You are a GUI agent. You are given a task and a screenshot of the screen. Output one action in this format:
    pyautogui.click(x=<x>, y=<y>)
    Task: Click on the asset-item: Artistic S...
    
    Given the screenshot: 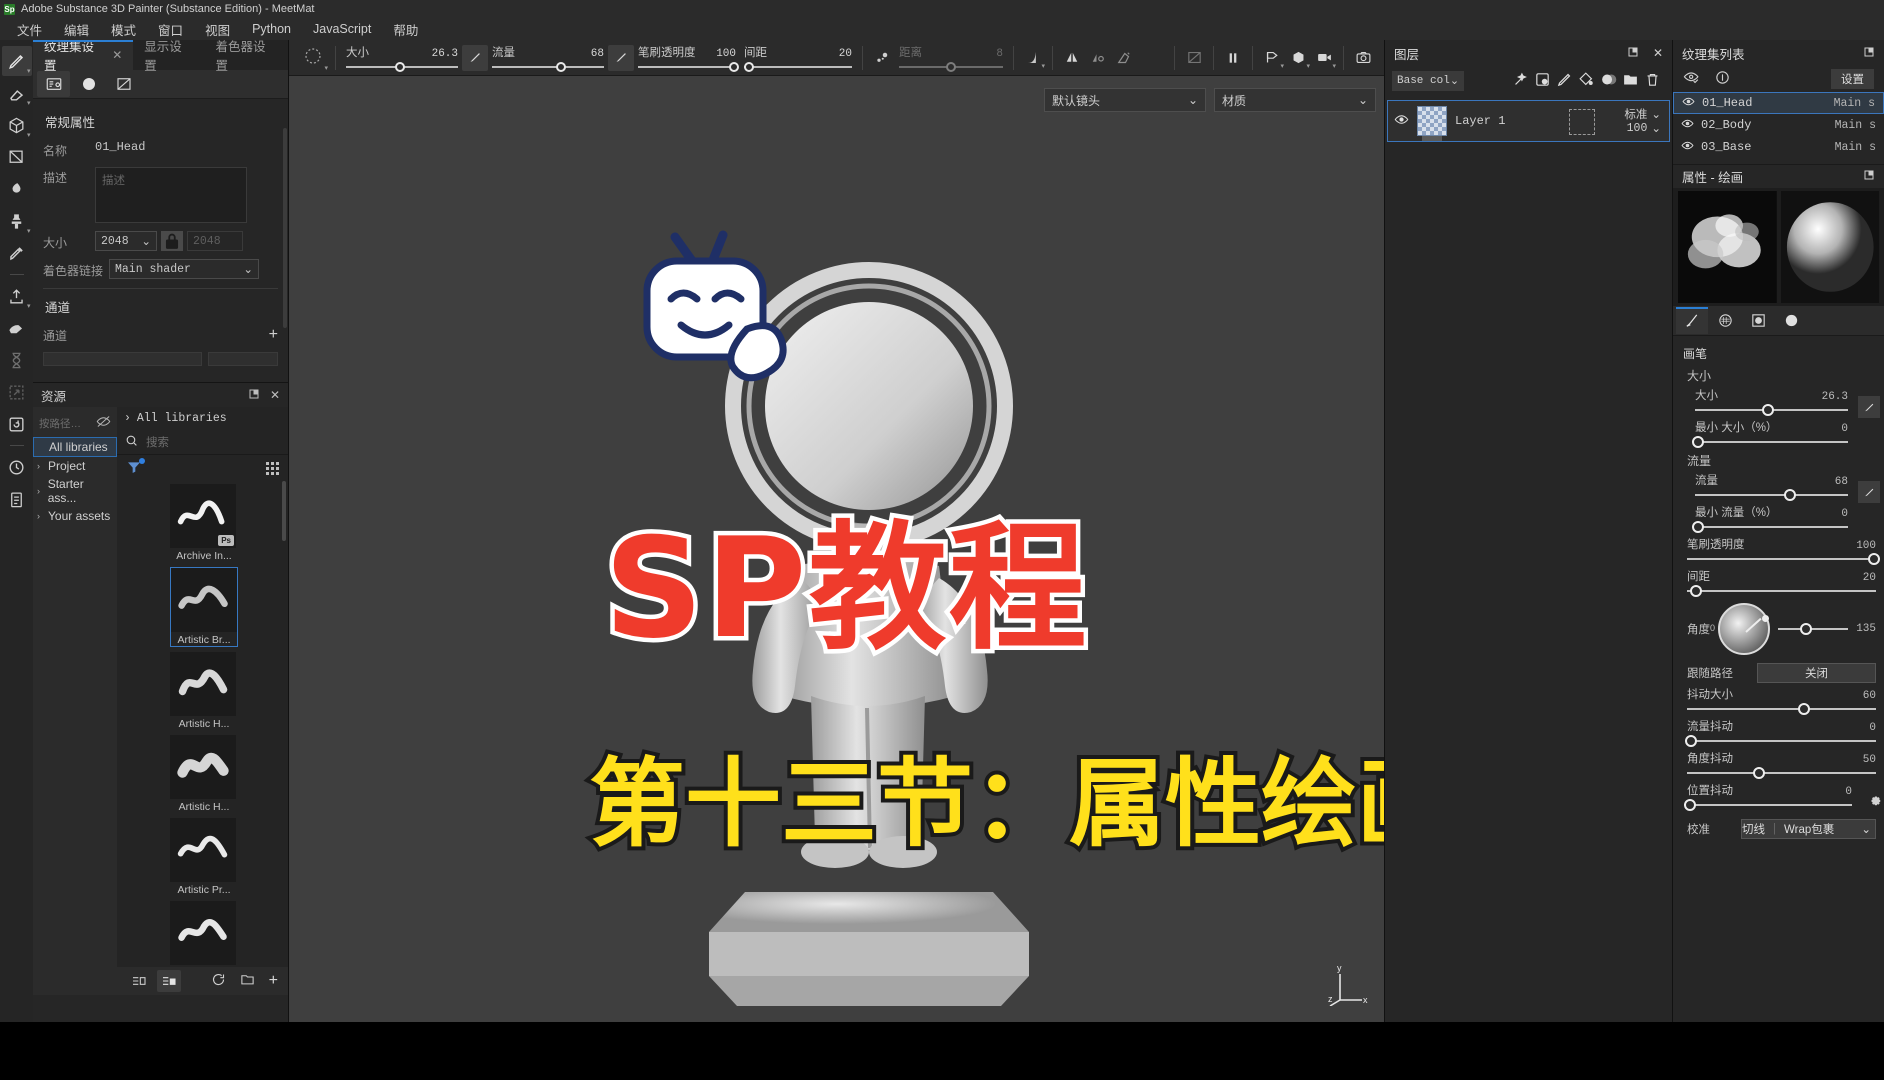 What is the action you would take?
    pyautogui.click(x=204, y=934)
    